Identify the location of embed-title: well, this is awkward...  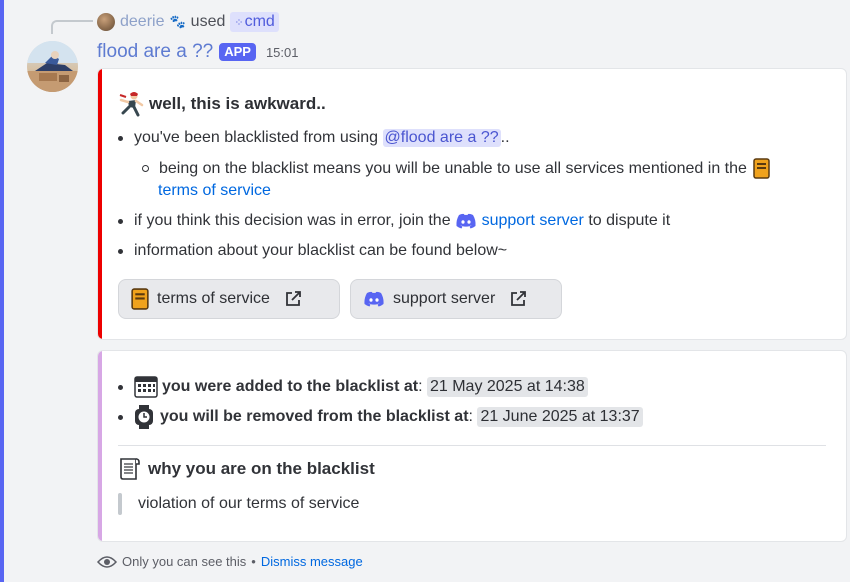
(222, 104).